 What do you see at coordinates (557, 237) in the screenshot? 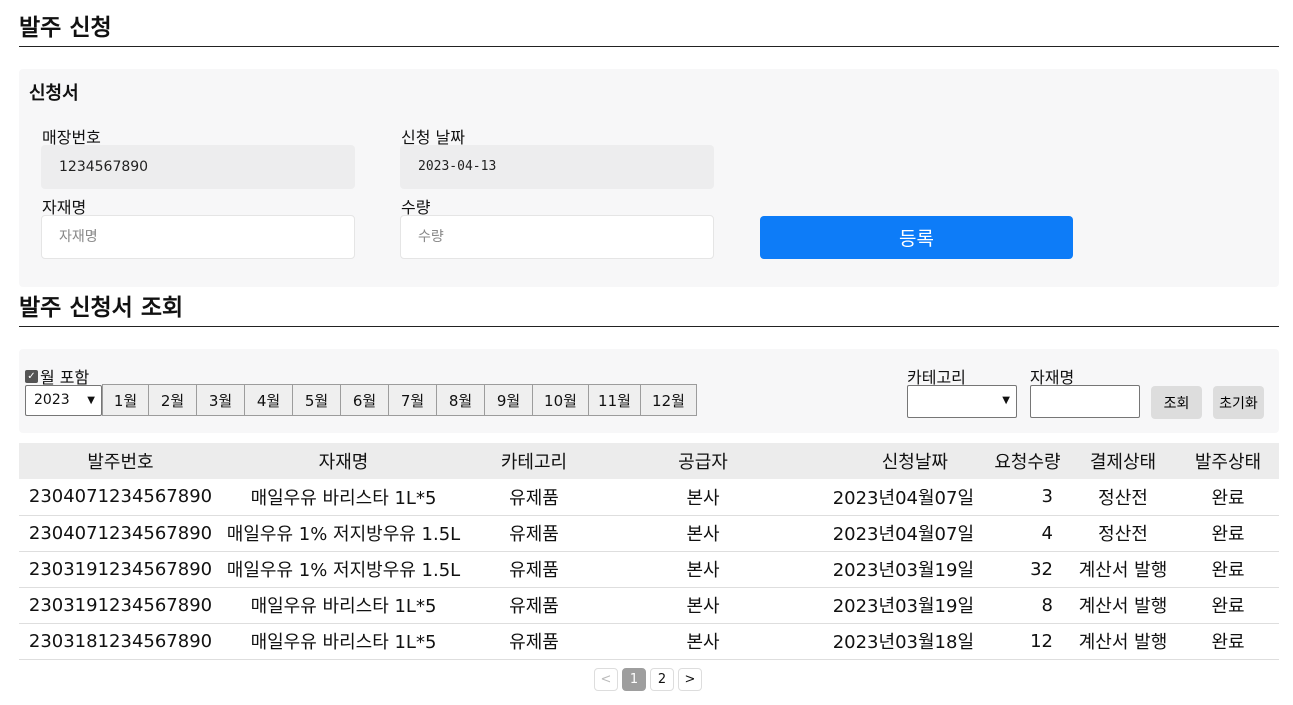
I see `quantity-input: 수량` at bounding box center [557, 237].